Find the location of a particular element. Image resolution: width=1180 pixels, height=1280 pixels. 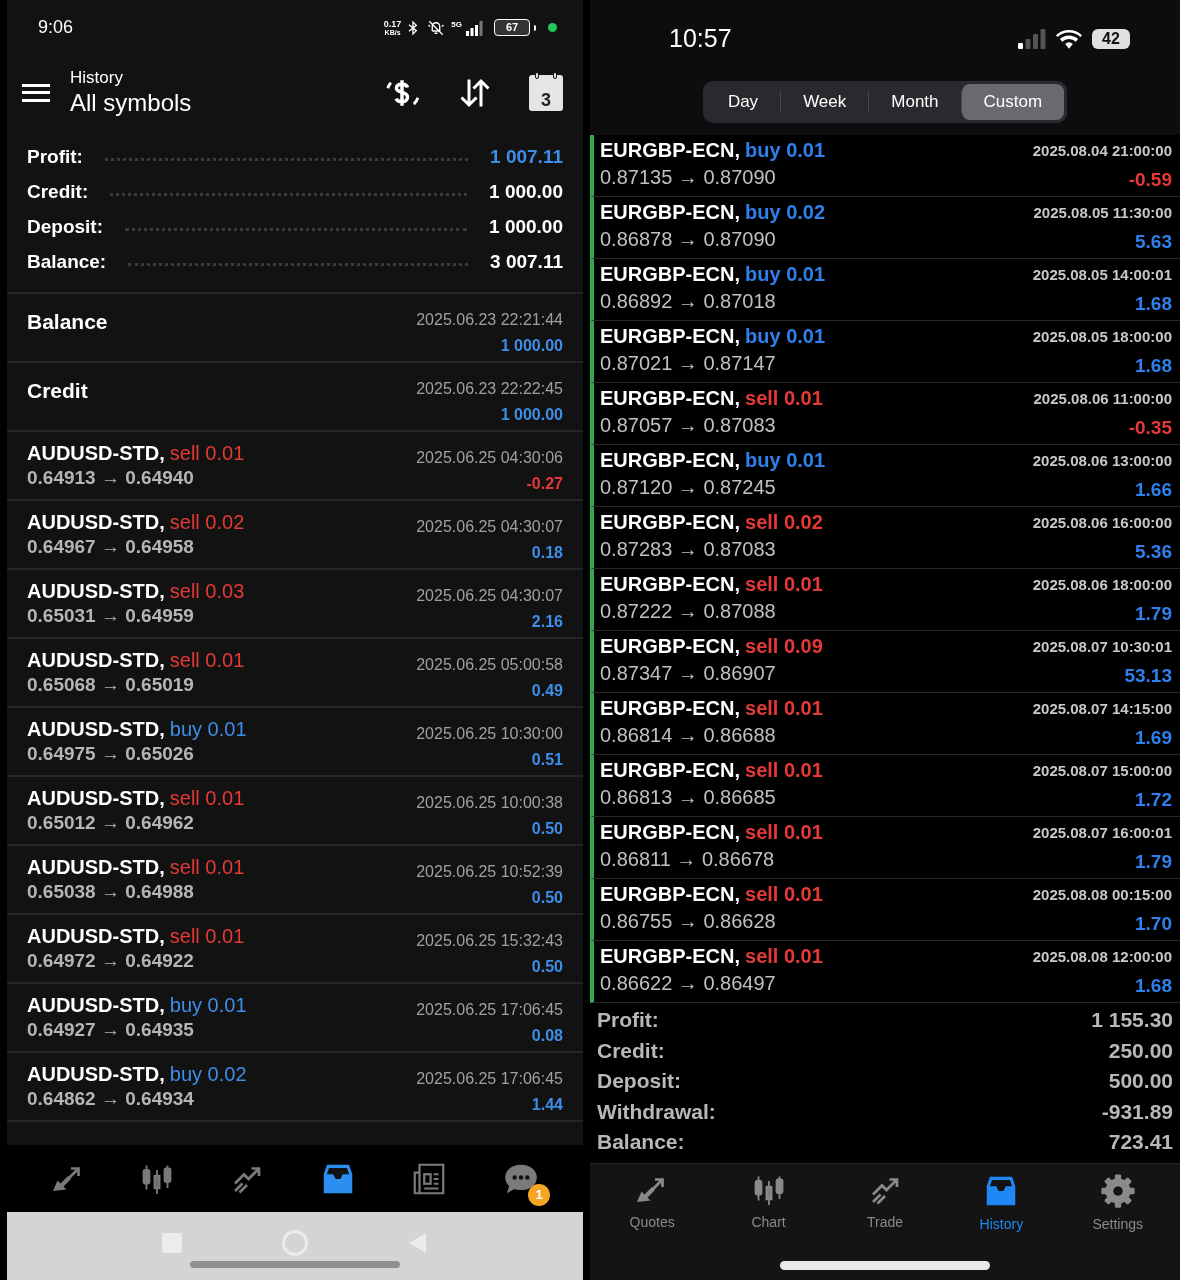

trade-prices: 0.87347 → 0.86907 is located at coordinates (688, 673).